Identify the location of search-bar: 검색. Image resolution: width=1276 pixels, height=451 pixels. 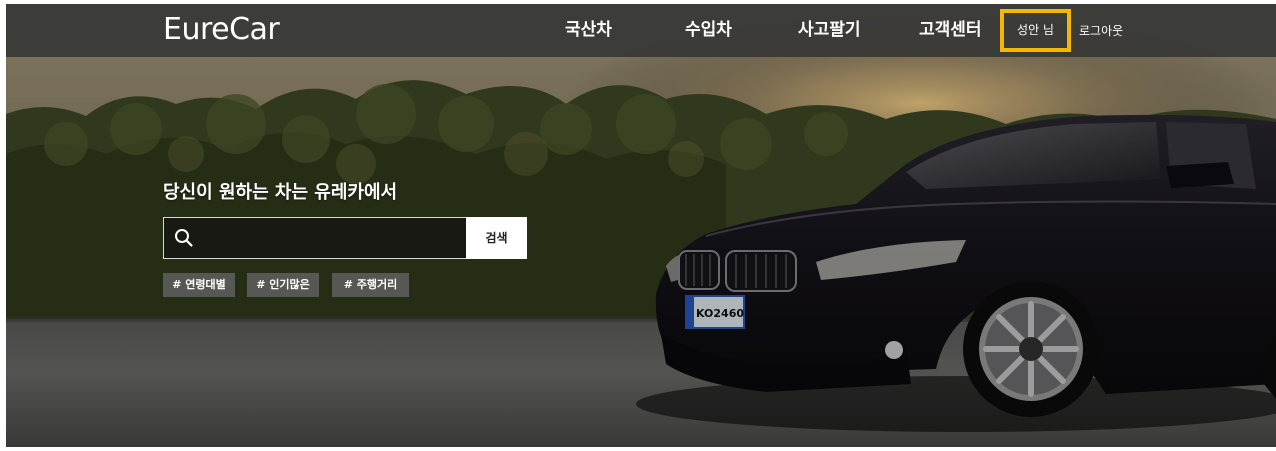
(345, 238).